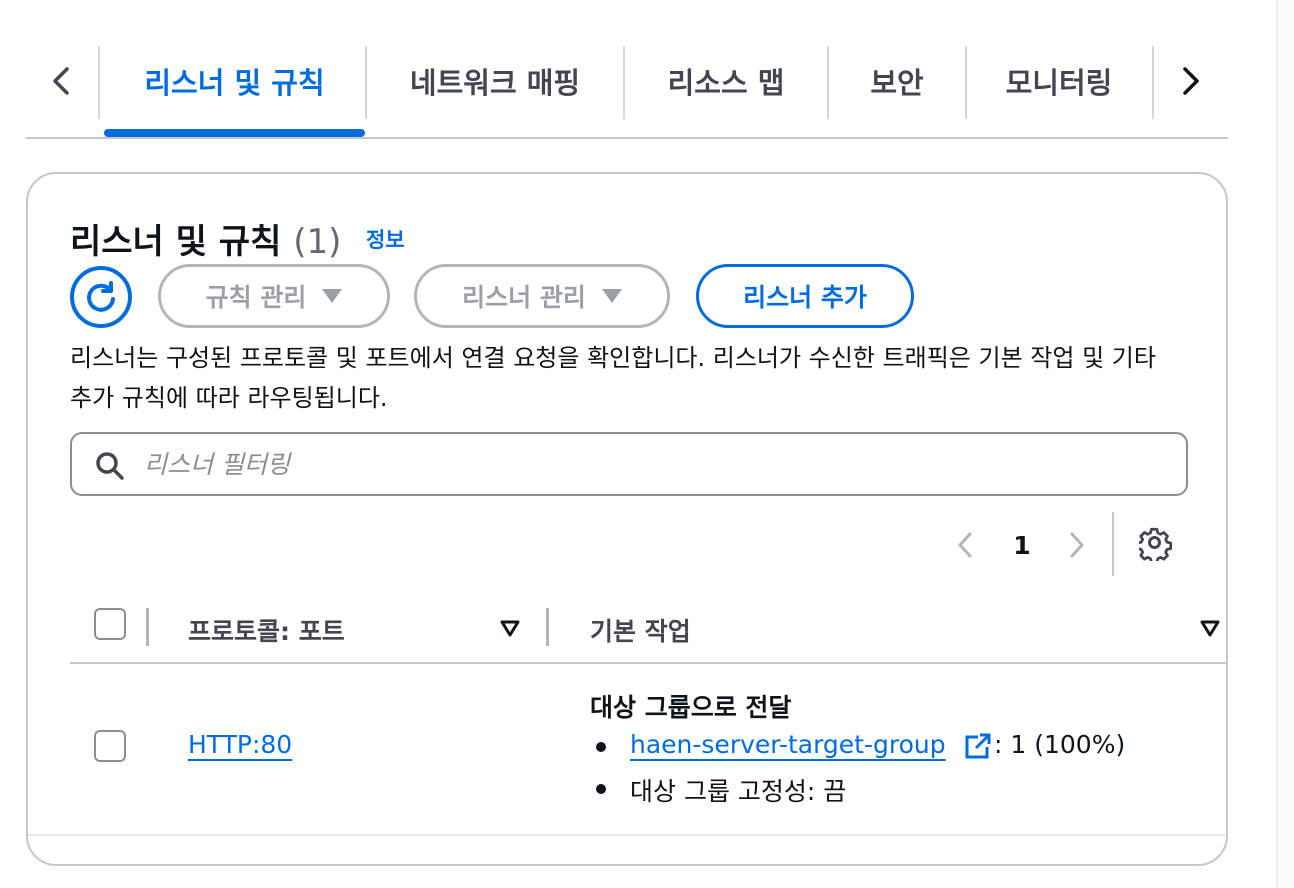  Describe the element at coordinates (110, 624) in the screenshot. I see `select-all-checkbox` at that location.